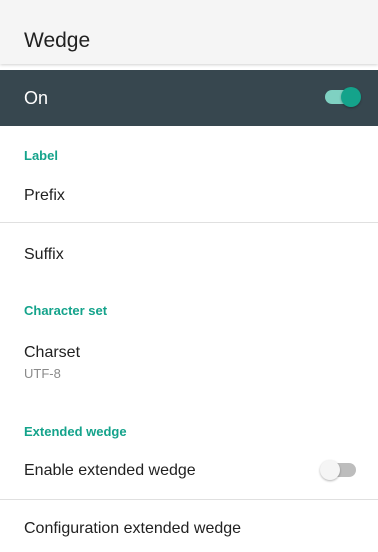  What do you see at coordinates (75, 431) in the screenshot?
I see `category-extended-wedge: Extended wedge` at bounding box center [75, 431].